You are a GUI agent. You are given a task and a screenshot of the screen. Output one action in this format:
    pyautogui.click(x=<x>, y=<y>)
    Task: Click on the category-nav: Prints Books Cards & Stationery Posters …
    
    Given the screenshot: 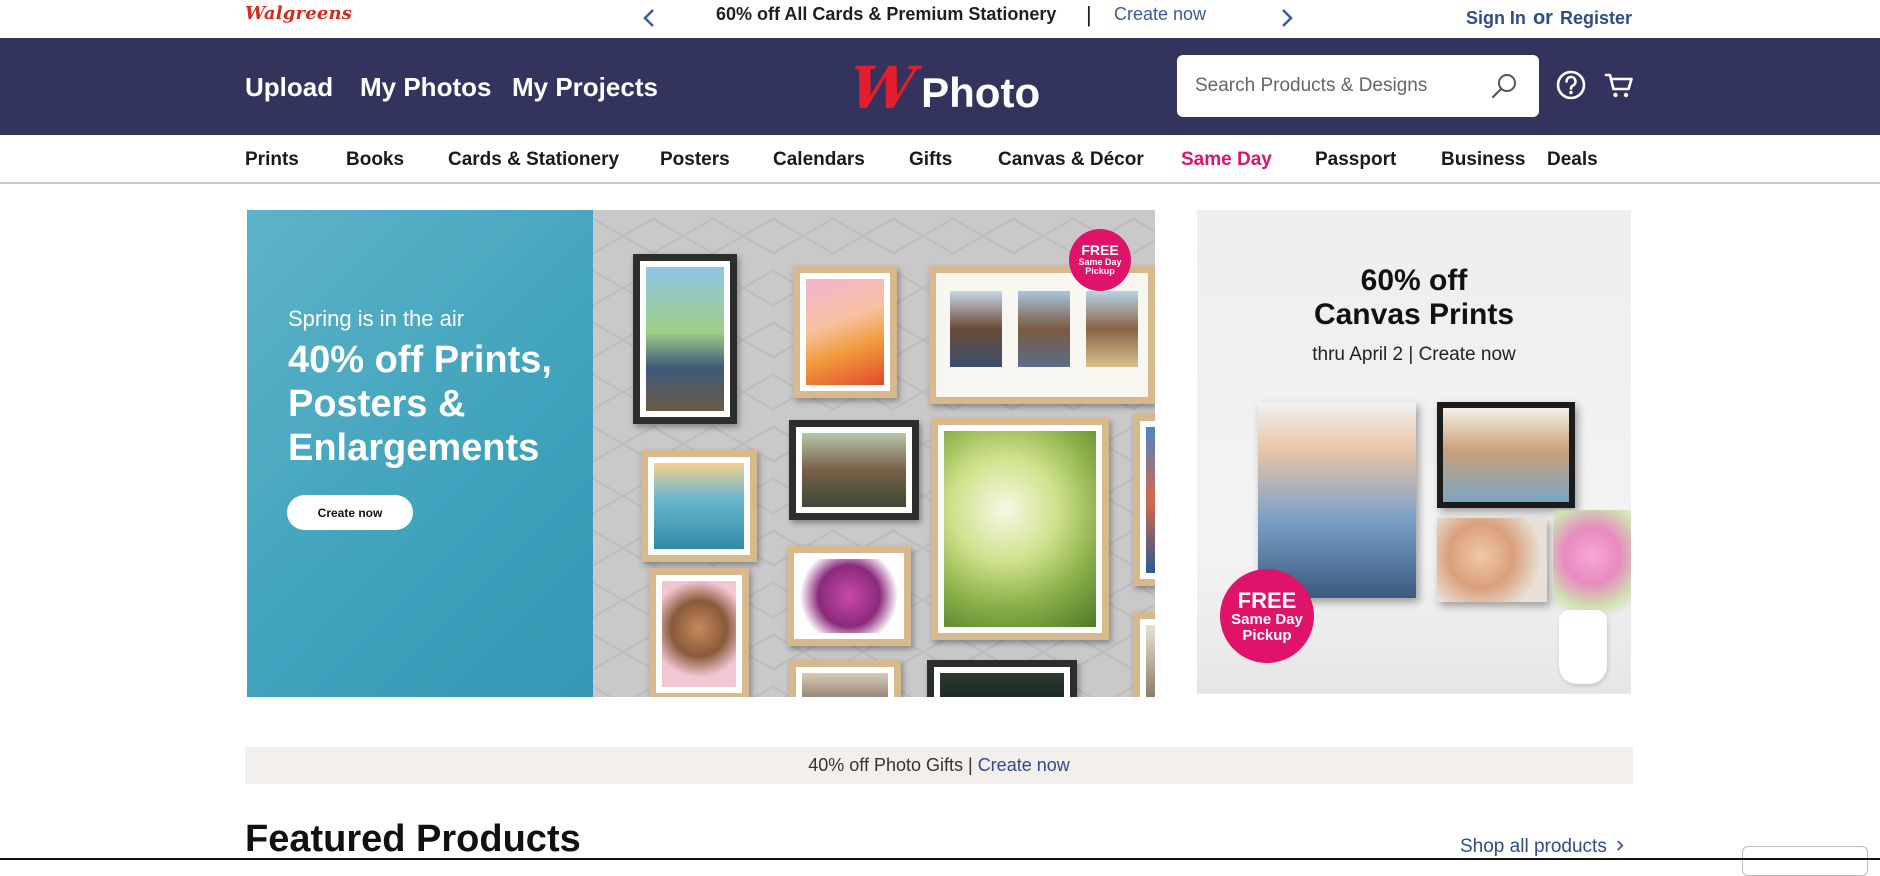 What is the action you would take?
    pyautogui.click(x=940, y=159)
    